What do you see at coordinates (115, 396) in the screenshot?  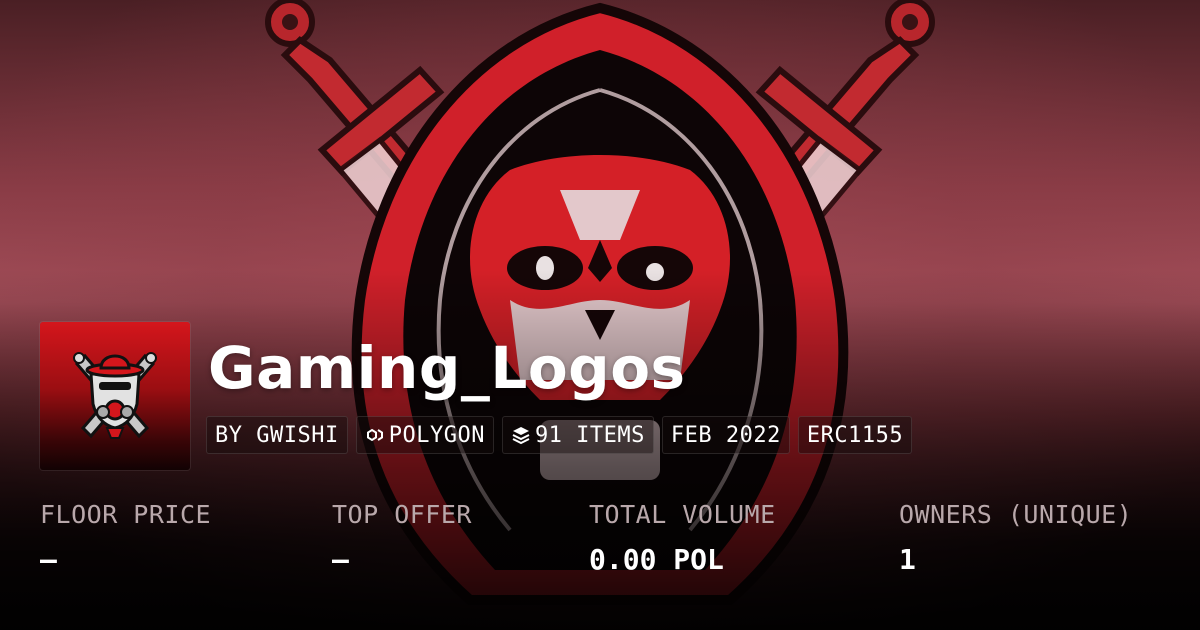 I see `collection-avatar` at bounding box center [115, 396].